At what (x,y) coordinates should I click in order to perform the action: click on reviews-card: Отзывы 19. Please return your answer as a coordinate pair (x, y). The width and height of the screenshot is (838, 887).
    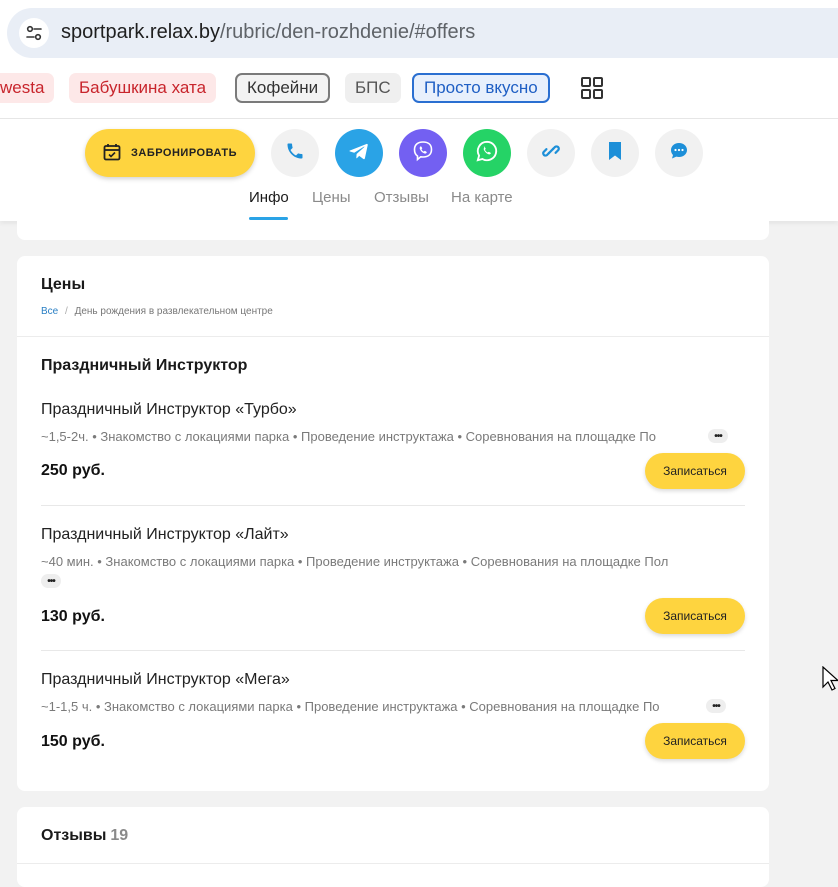
    Looking at the image, I should click on (393, 847).